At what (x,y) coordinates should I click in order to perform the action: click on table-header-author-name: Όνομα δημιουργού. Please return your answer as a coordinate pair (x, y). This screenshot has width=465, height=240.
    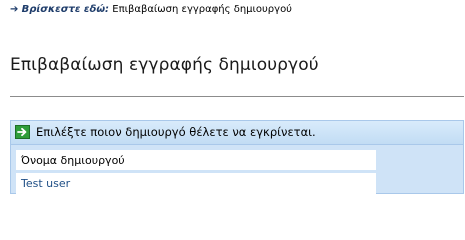
    Looking at the image, I should click on (196, 160).